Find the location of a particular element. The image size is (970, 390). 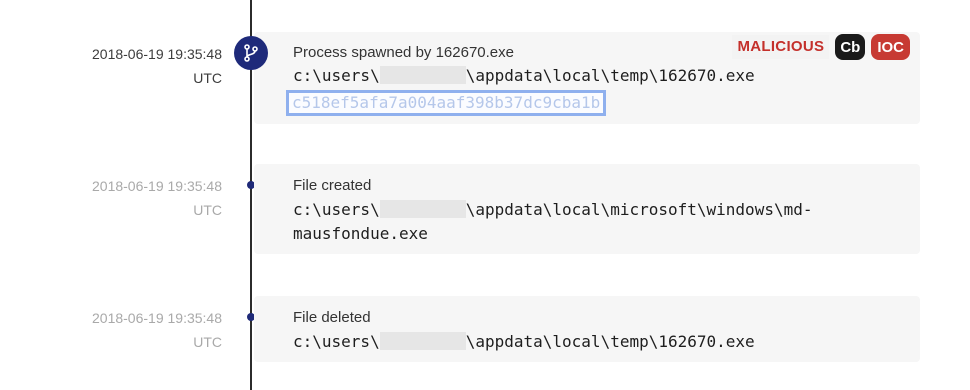

event-title: File created is located at coordinates (332, 185).